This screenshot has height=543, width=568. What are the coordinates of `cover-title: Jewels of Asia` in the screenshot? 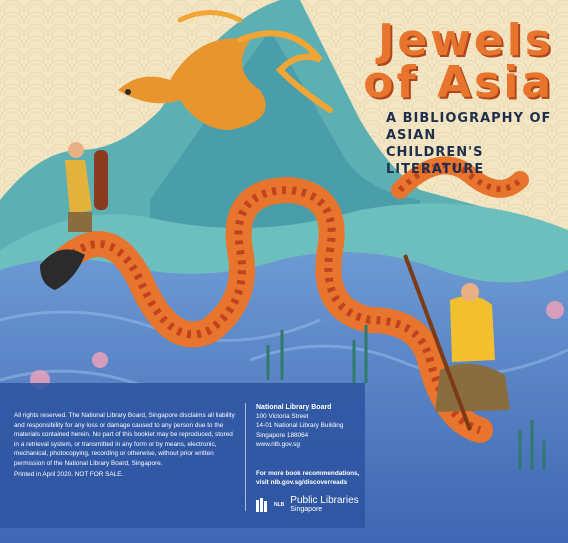 It's located at (458, 61).